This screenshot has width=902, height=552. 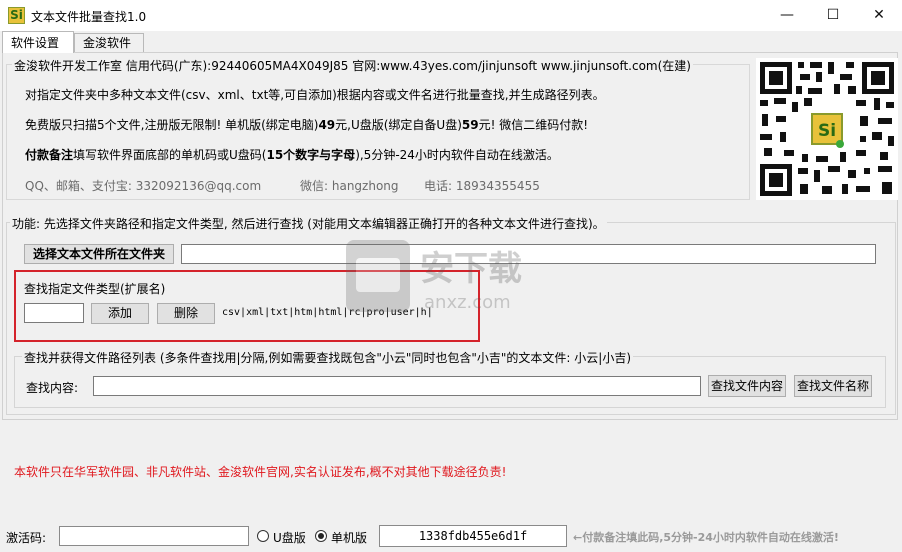 I want to click on tab-software-settings: 软件设置, so click(x=38, y=42).